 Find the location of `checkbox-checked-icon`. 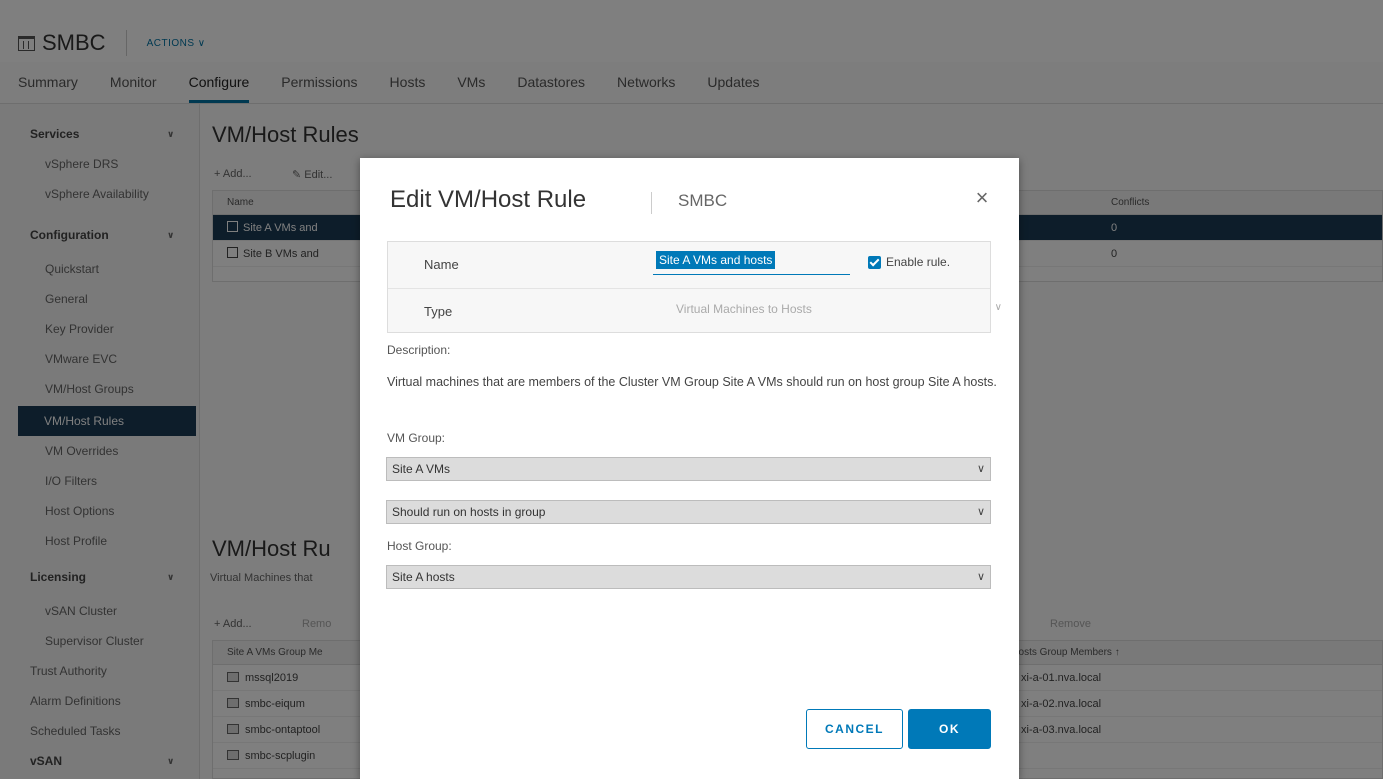

checkbox-checked-icon is located at coordinates (874, 262).